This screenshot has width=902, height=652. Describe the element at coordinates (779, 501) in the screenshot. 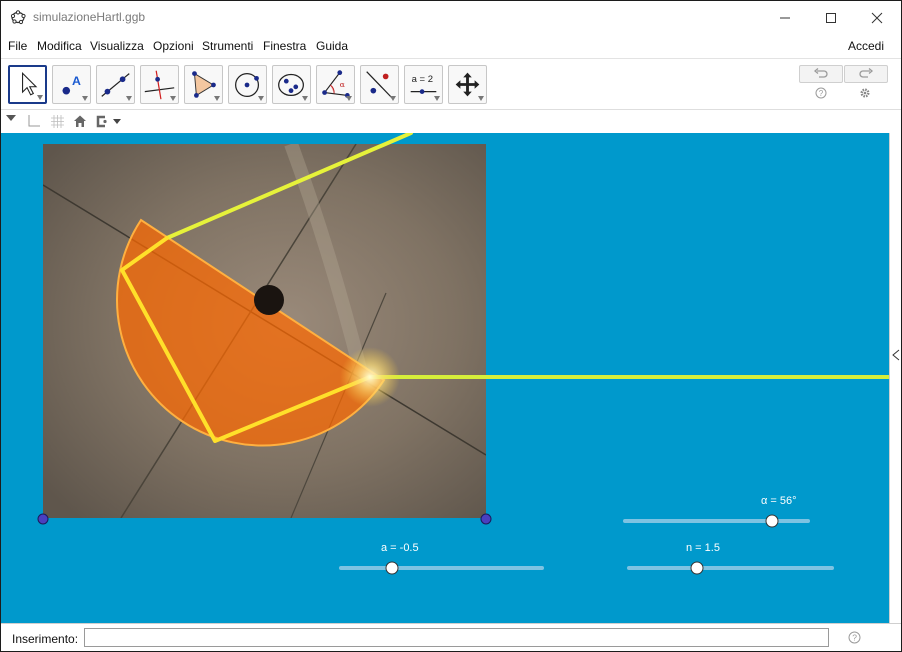

I see `slider-alpha-label: α = 56°` at that location.